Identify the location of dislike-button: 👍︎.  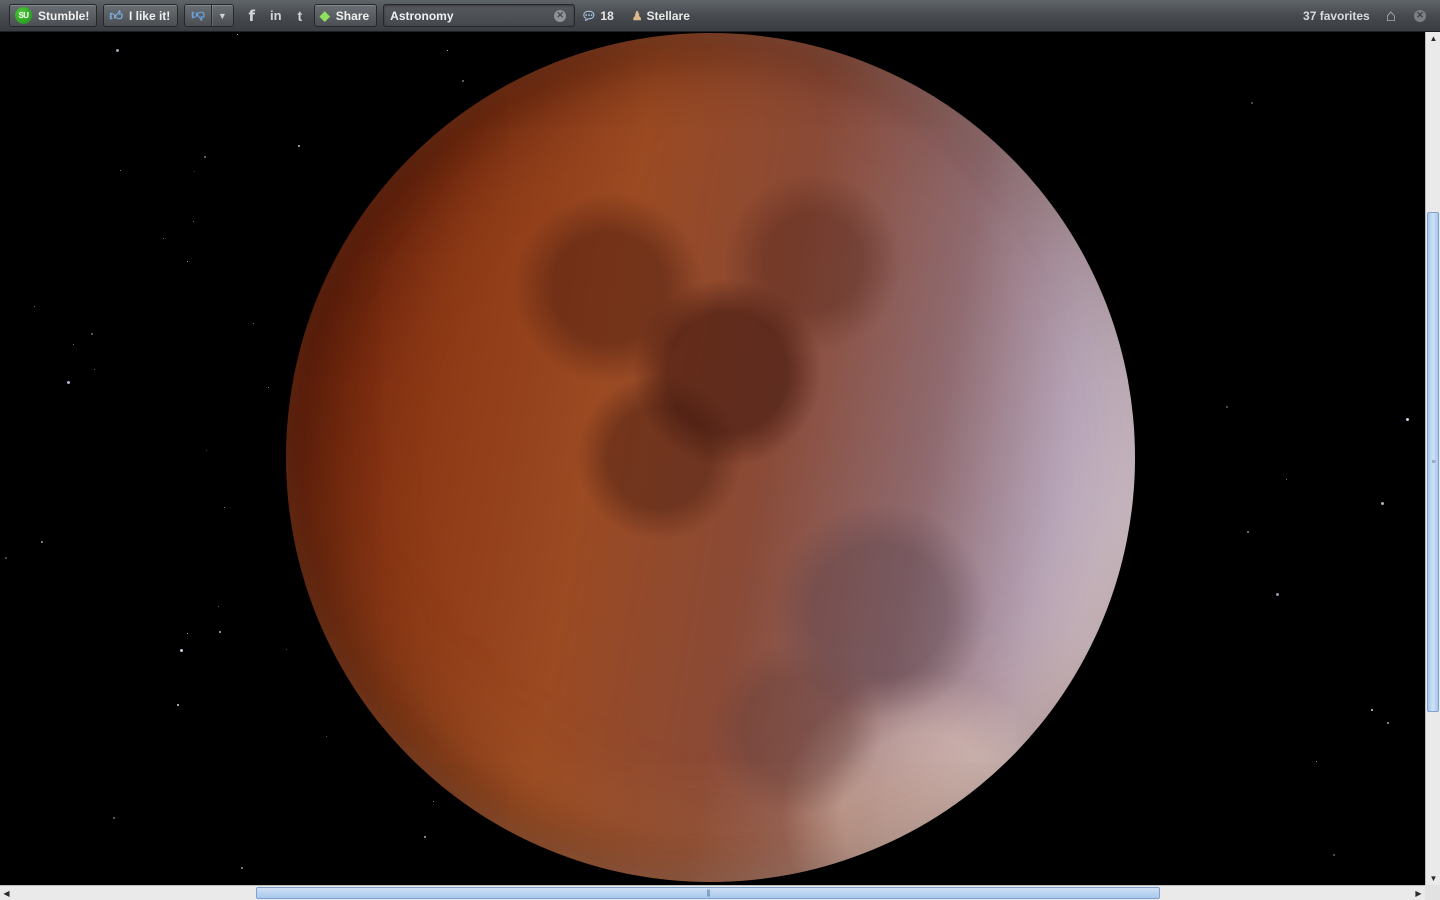
(198, 15).